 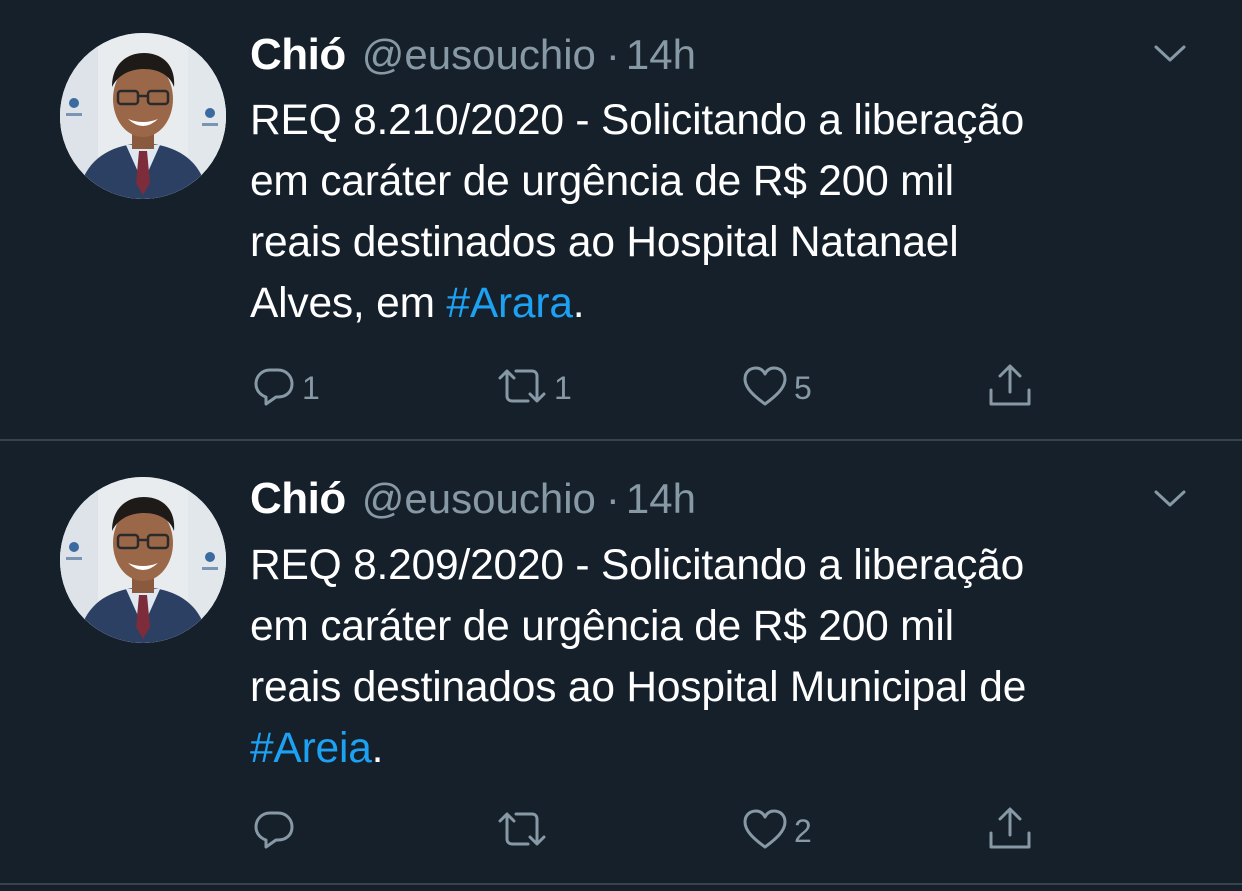 What do you see at coordinates (803, 830) in the screenshot?
I see `like-count: 2` at bounding box center [803, 830].